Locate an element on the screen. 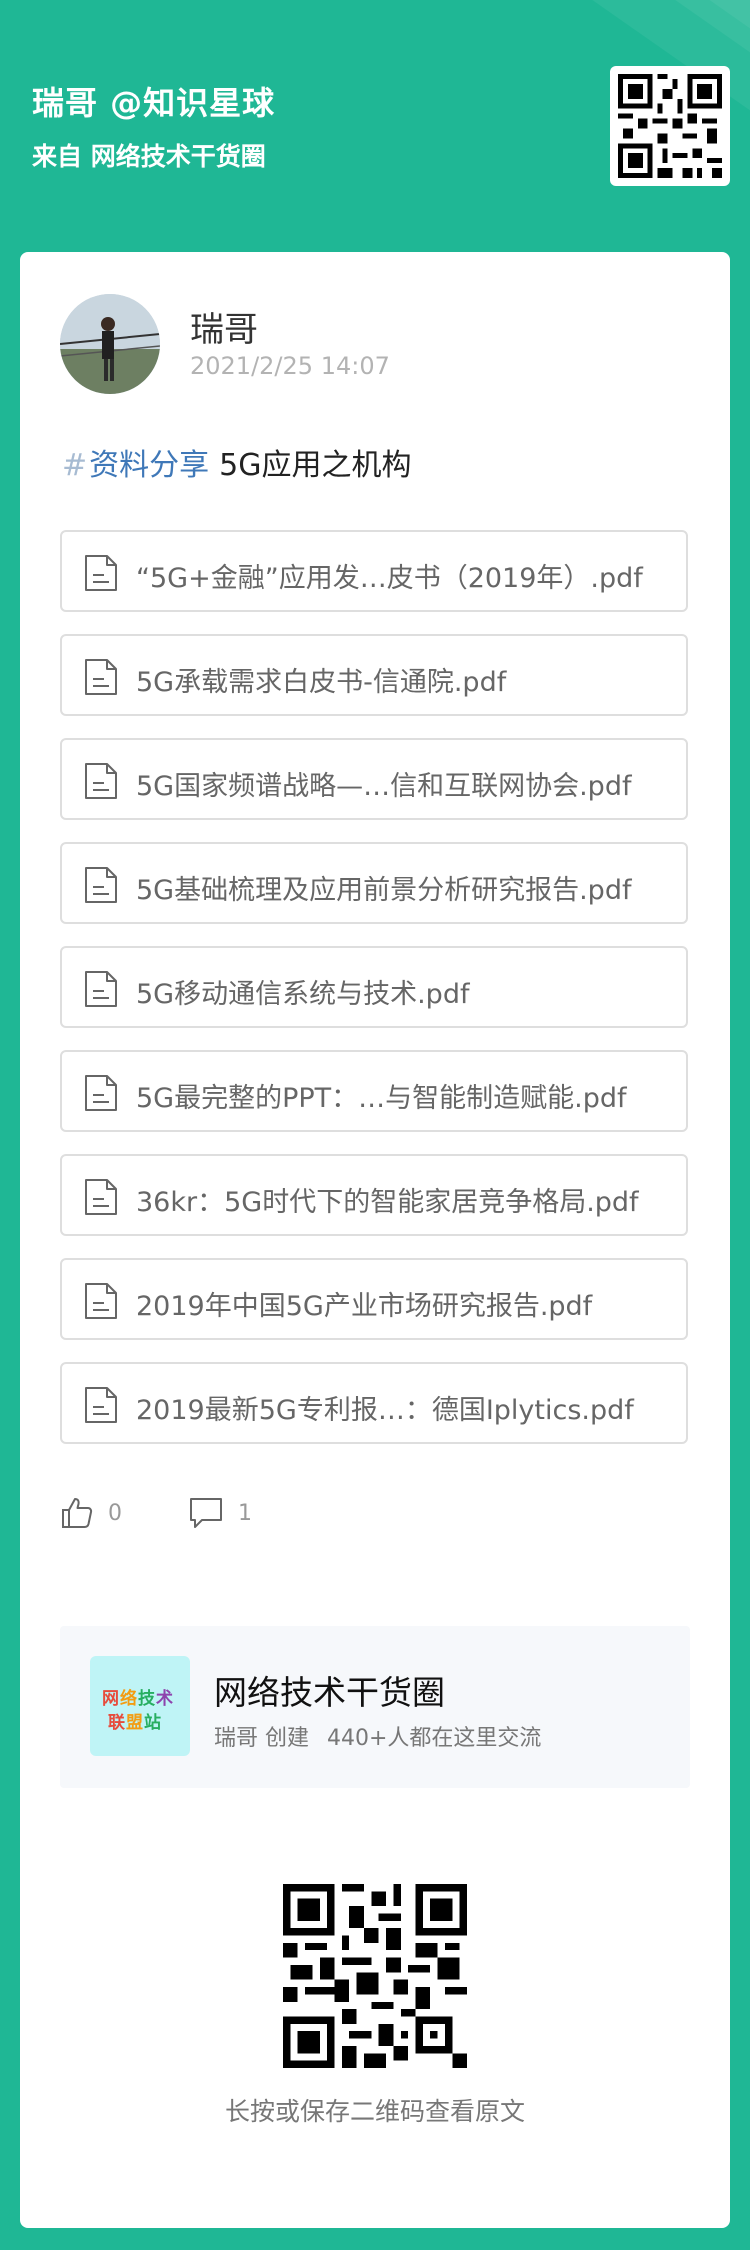  author-avatar is located at coordinates (110, 344).